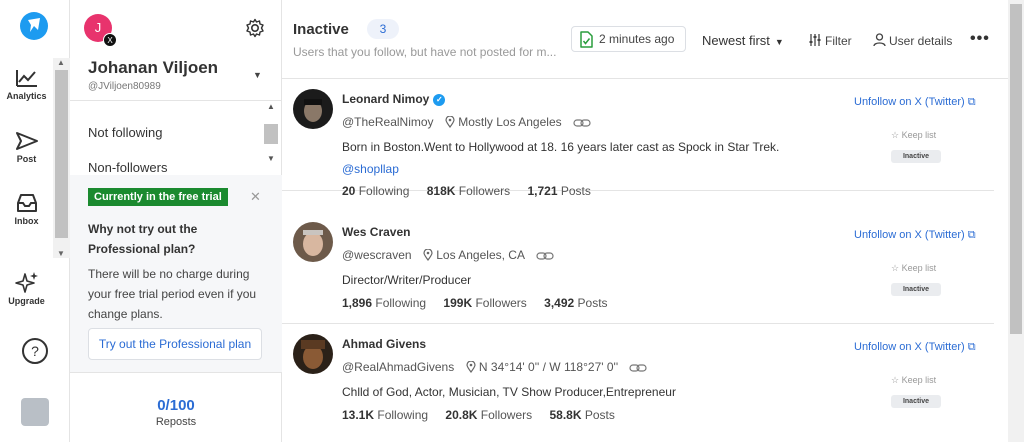 This screenshot has width=1024, height=442. What do you see at coordinates (1016, 221) in the screenshot?
I see `page-scrollbar` at bounding box center [1016, 221].